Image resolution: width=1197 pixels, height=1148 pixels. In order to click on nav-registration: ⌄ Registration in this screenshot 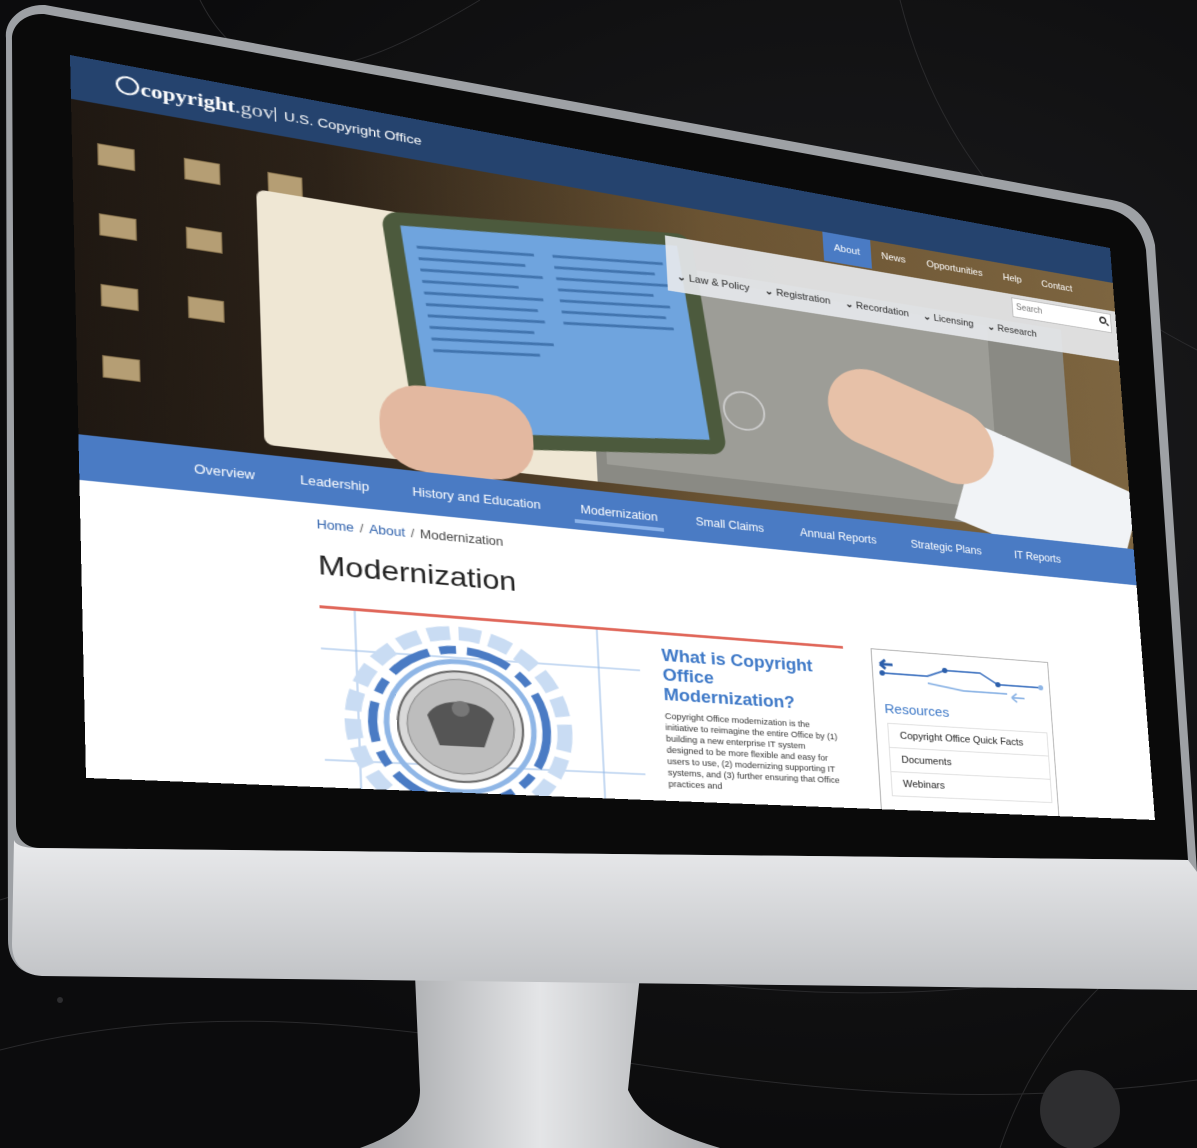, I will do `click(797, 296)`.